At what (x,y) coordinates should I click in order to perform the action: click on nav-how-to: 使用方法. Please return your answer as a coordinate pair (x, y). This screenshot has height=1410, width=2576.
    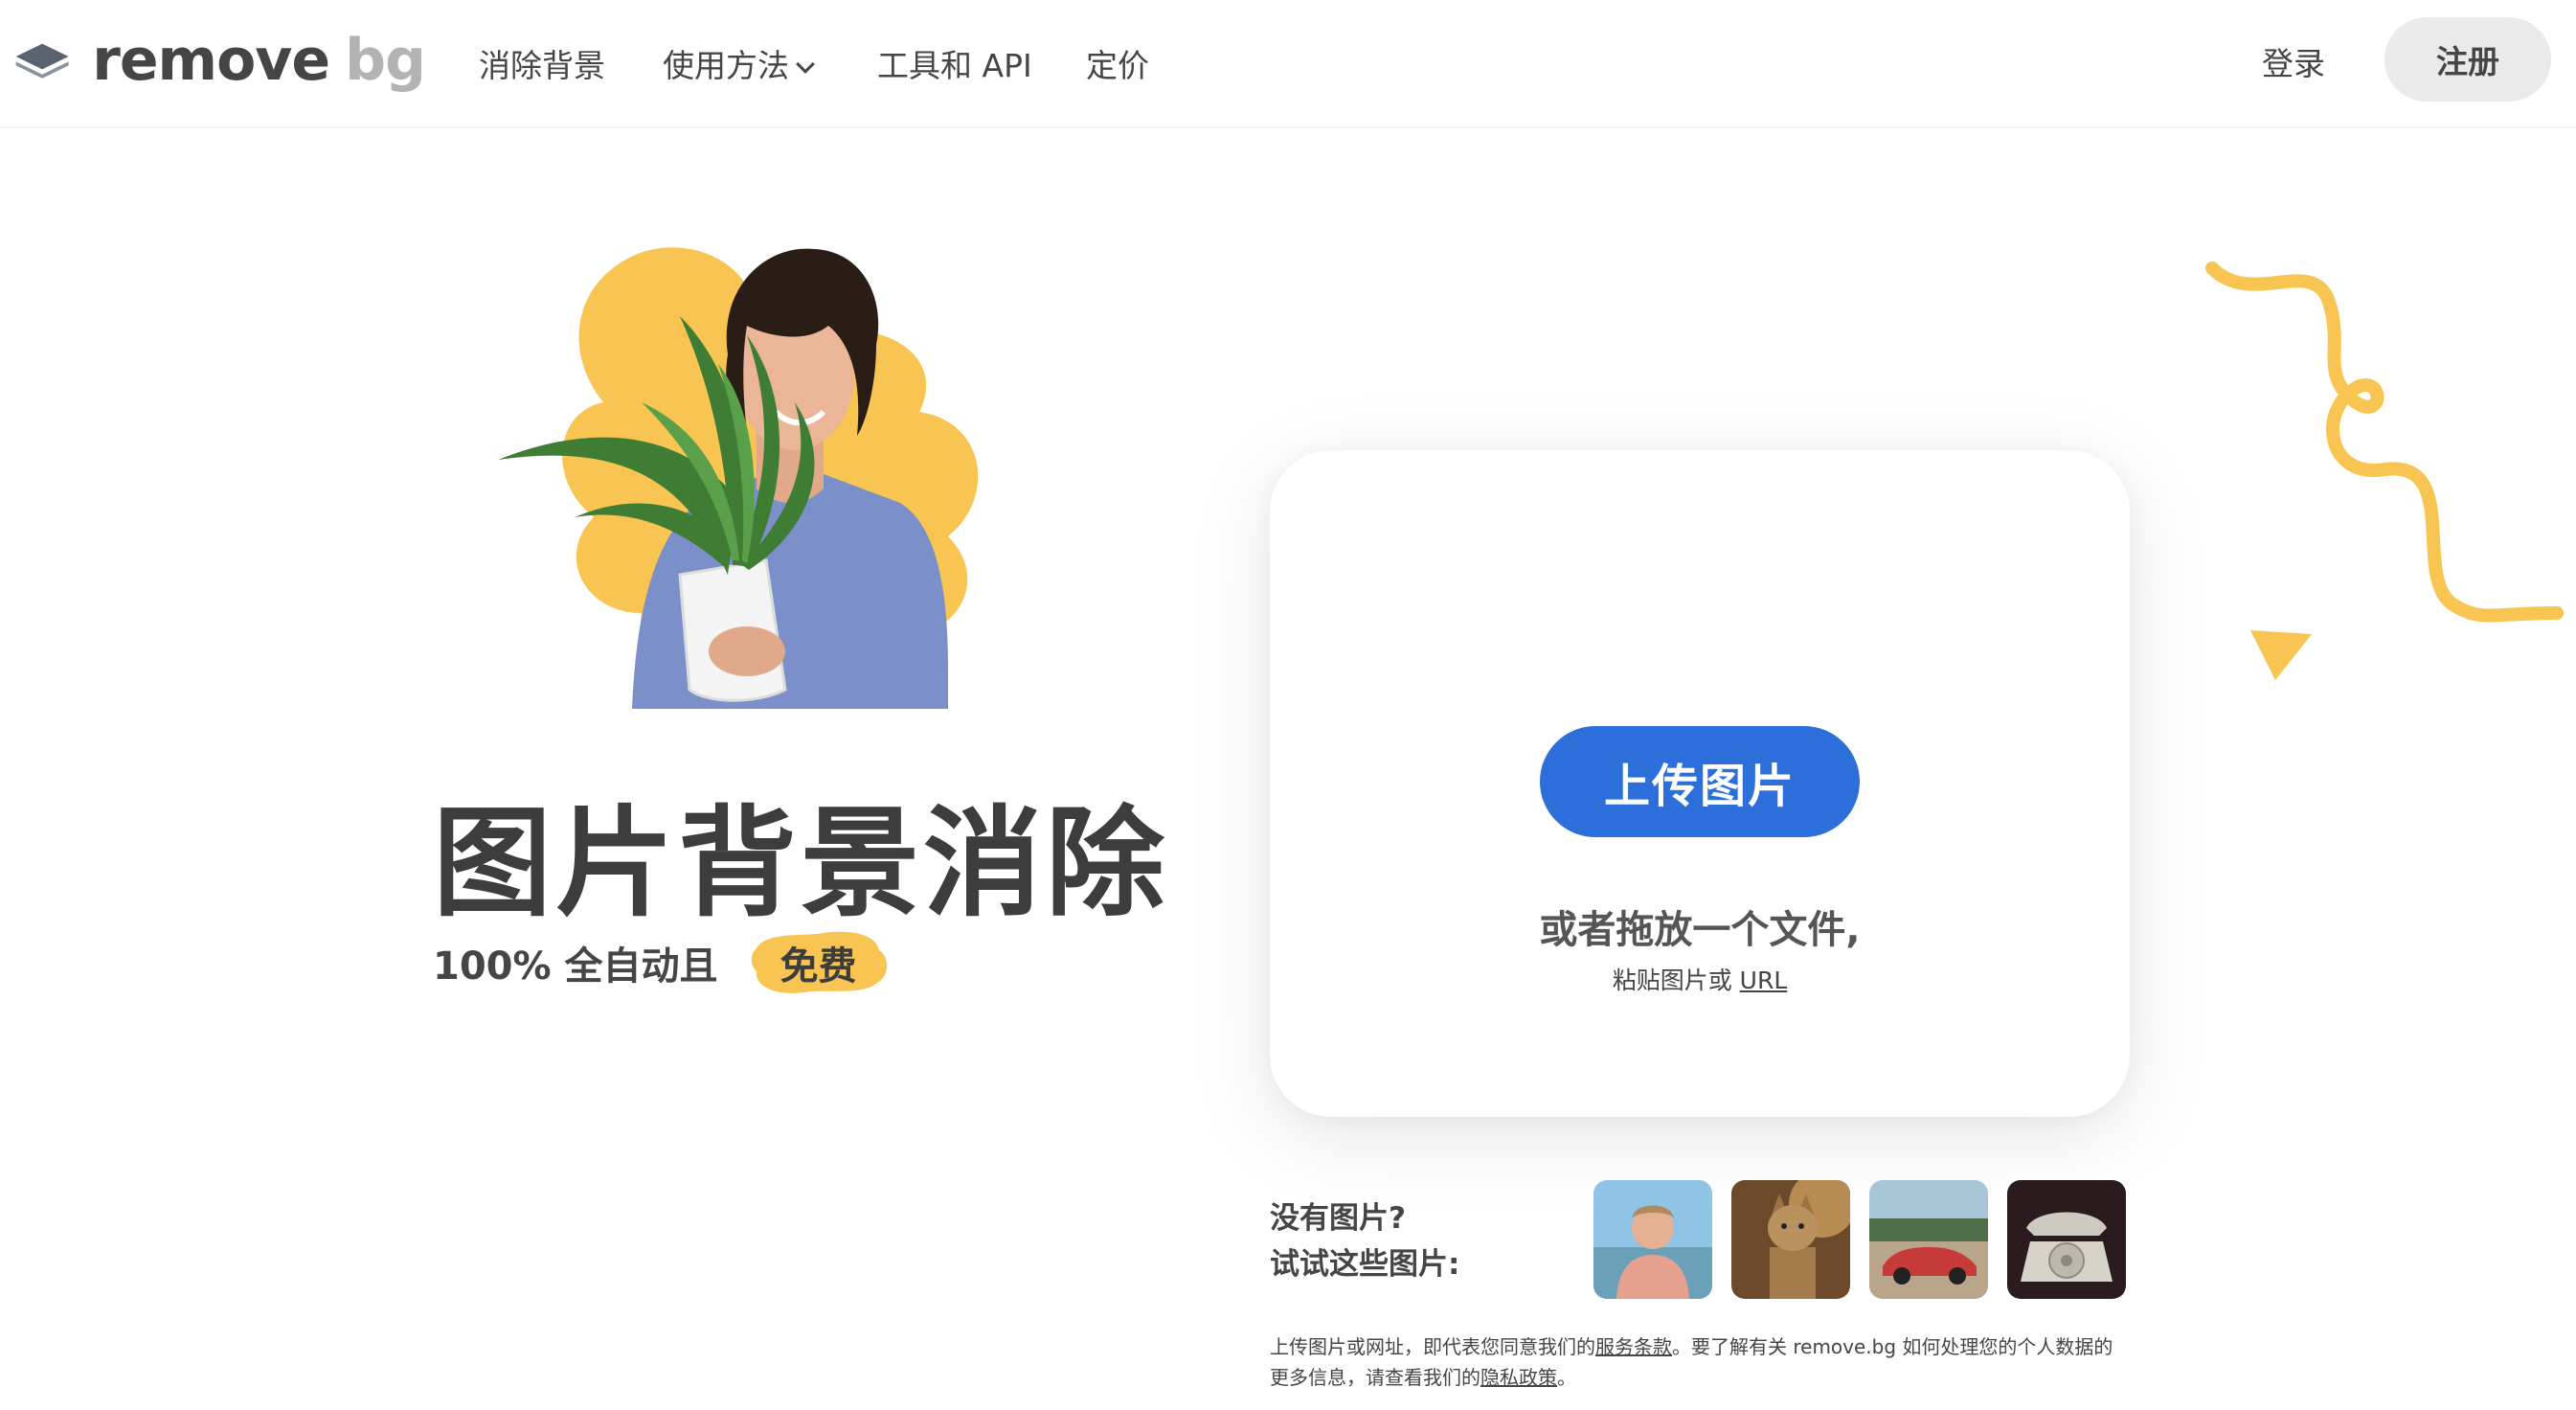
    Looking at the image, I should click on (739, 63).